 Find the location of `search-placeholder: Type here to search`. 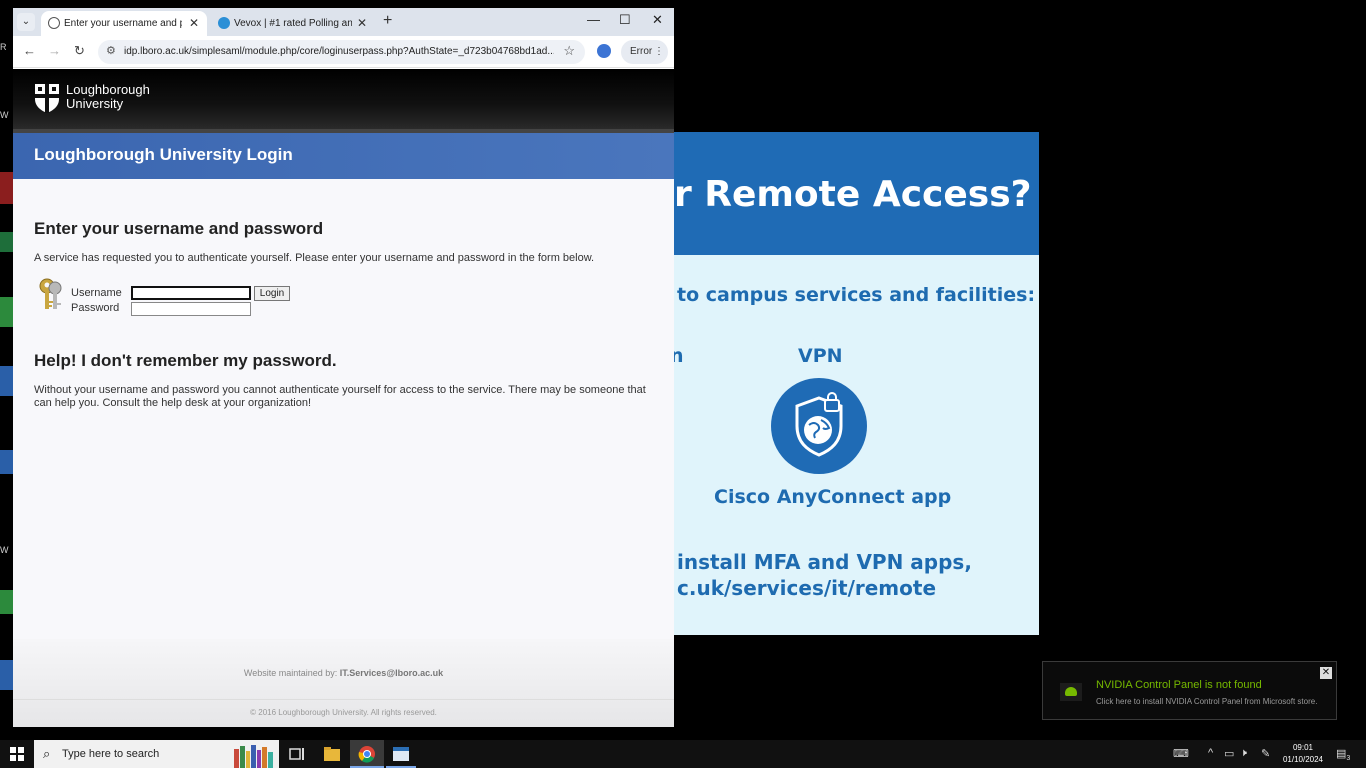

search-placeholder: Type here to search is located at coordinates (111, 754).